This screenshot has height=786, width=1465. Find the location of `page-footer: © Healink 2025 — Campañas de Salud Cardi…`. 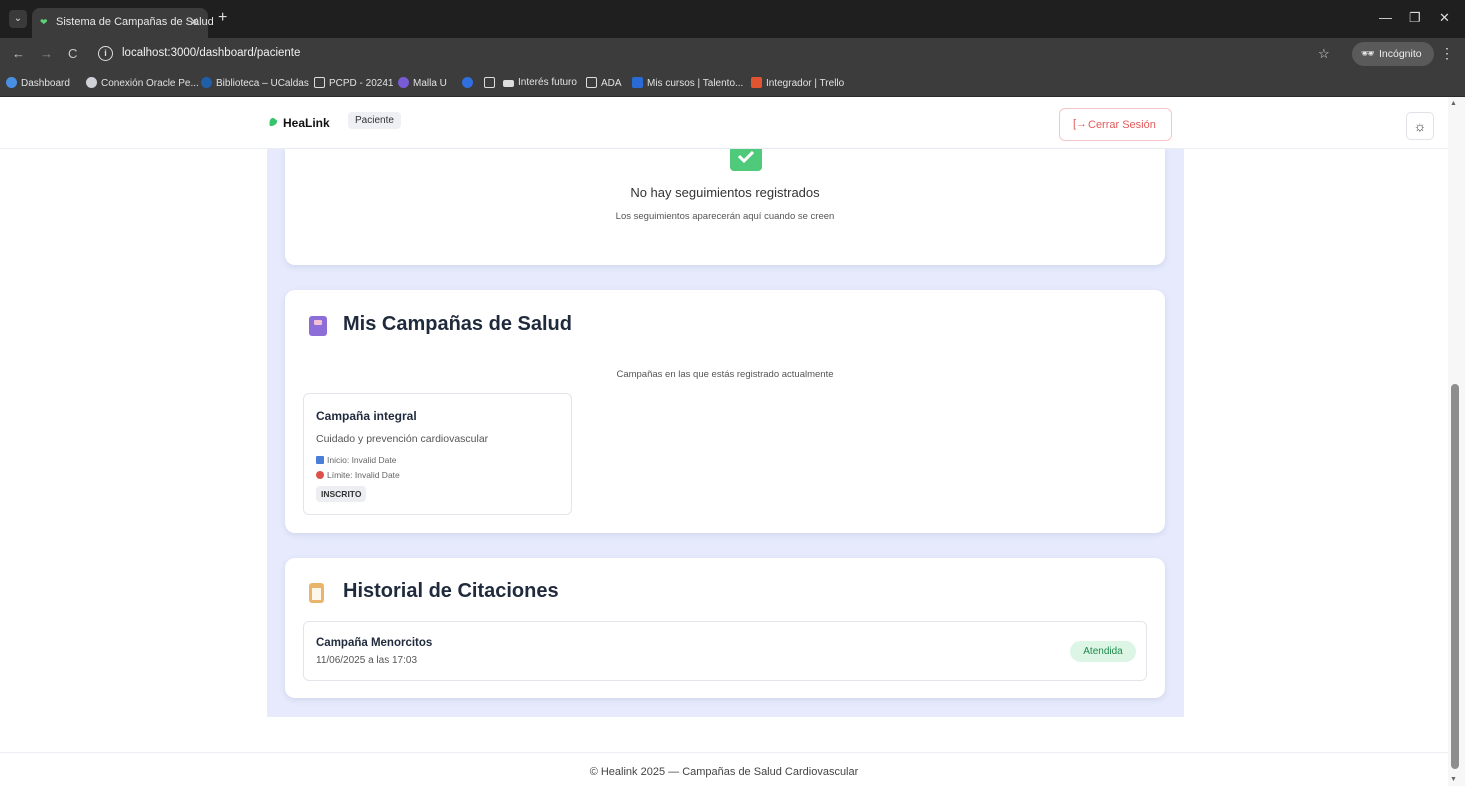

page-footer: © Healink 2025 — Campañas de Salud Cardi… is located at coordinates (724, 769).